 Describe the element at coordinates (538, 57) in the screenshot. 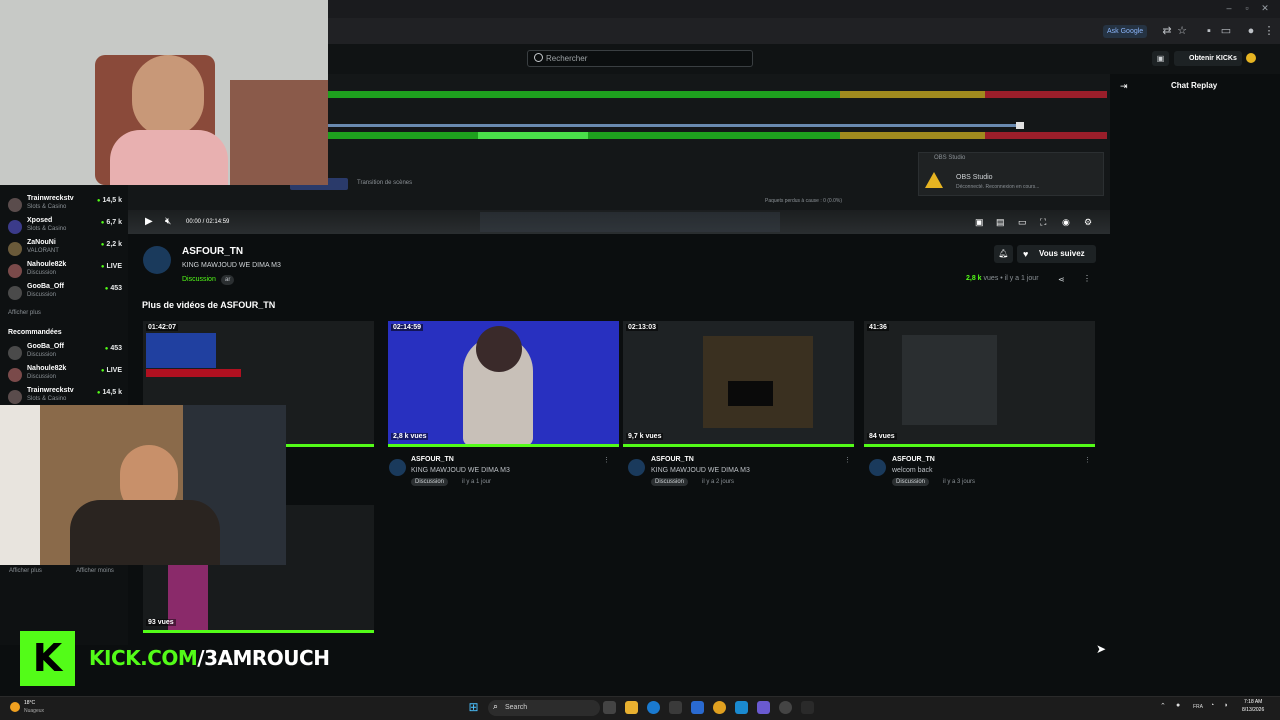

I see `search-icon` at that location.